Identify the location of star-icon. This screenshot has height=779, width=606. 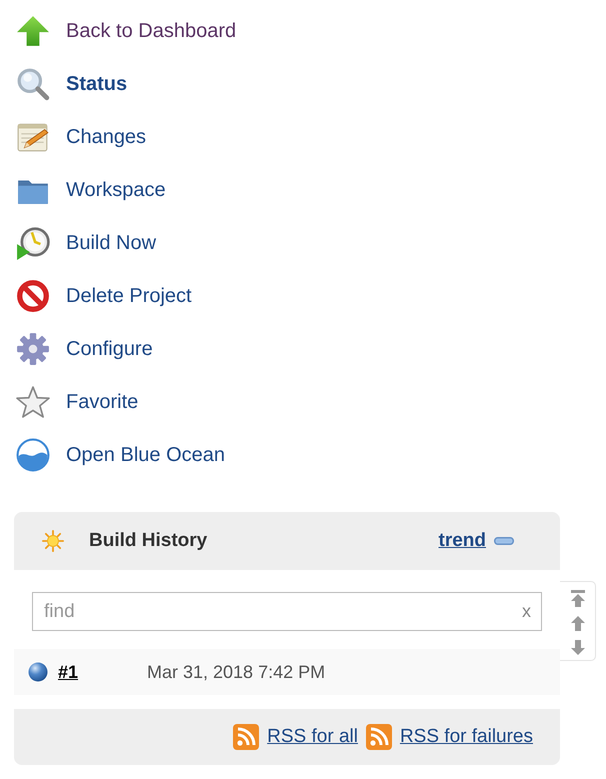
(33, 401).